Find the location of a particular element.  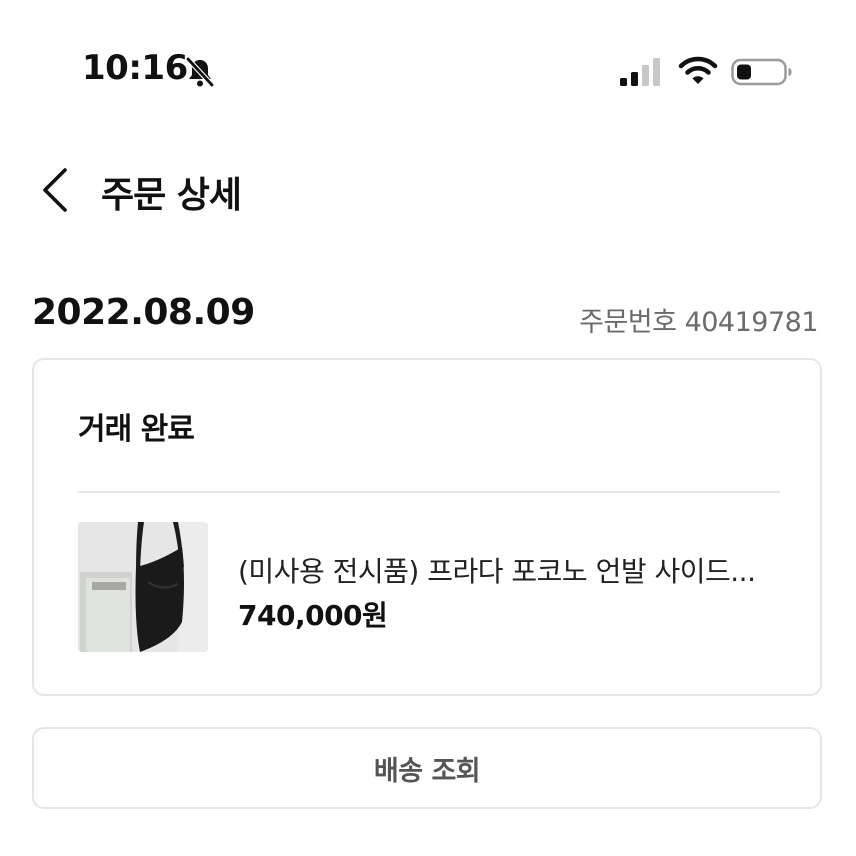

product-thumbnail is located at coordinates (143, 587).